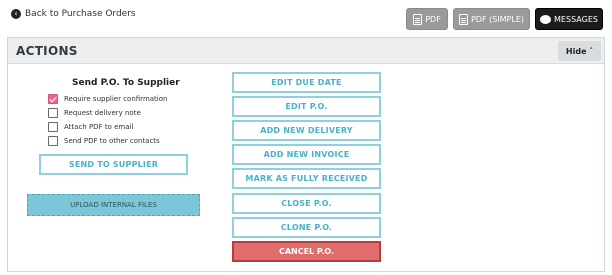 This screenshot has height=275, width=612. What do you see at coordinates (53, 127) in the screenshot?
I see `checkbox-attach-pdf` at bounding box center [53, 127].